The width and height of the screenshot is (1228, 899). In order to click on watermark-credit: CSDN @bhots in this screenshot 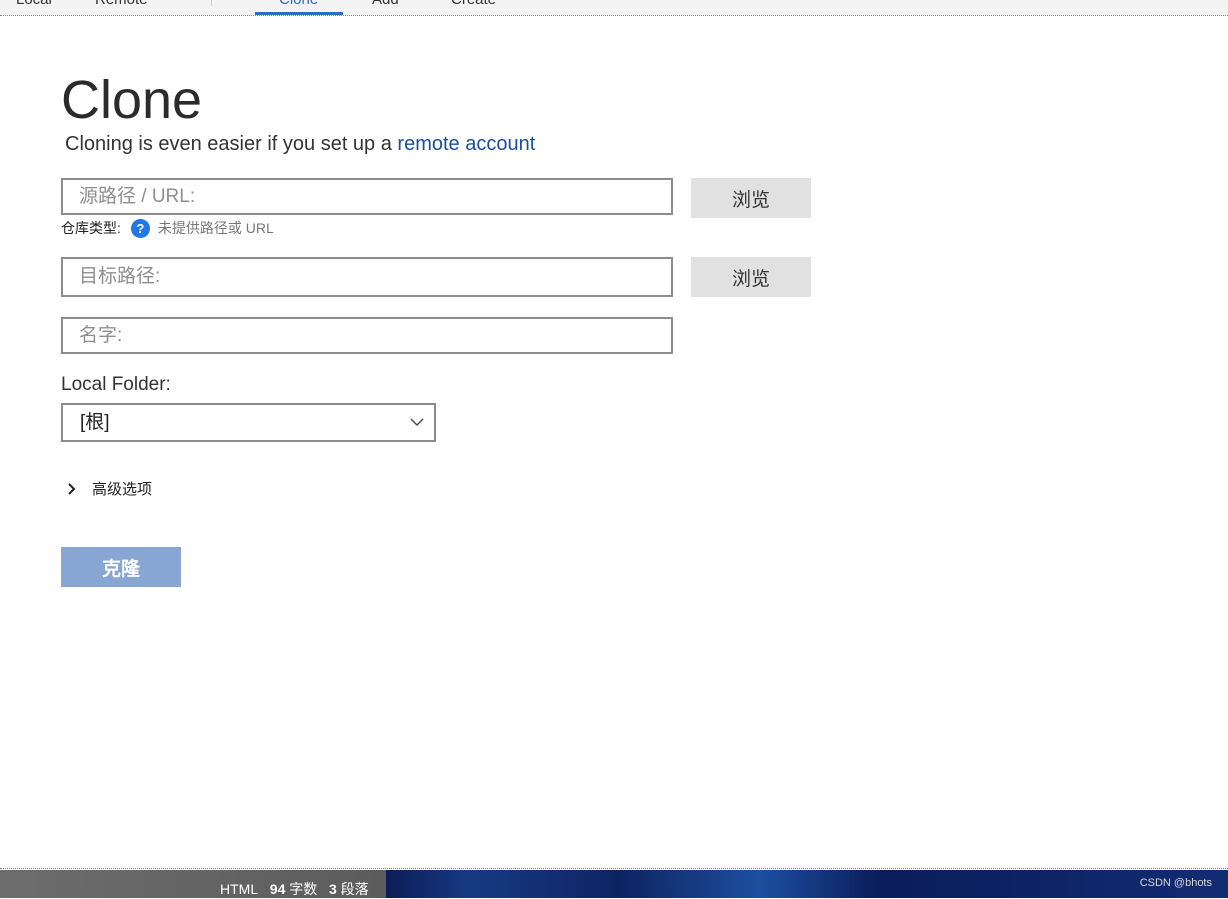, I will do `click(1175, 883)`.